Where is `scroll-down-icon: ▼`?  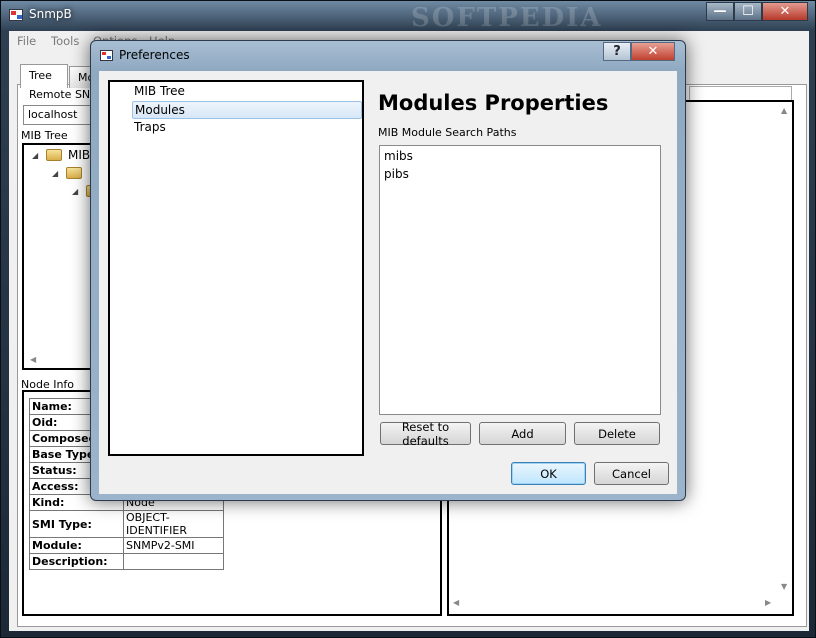 scroll-down-icon: ▼ is located at coordinates (784, 586).